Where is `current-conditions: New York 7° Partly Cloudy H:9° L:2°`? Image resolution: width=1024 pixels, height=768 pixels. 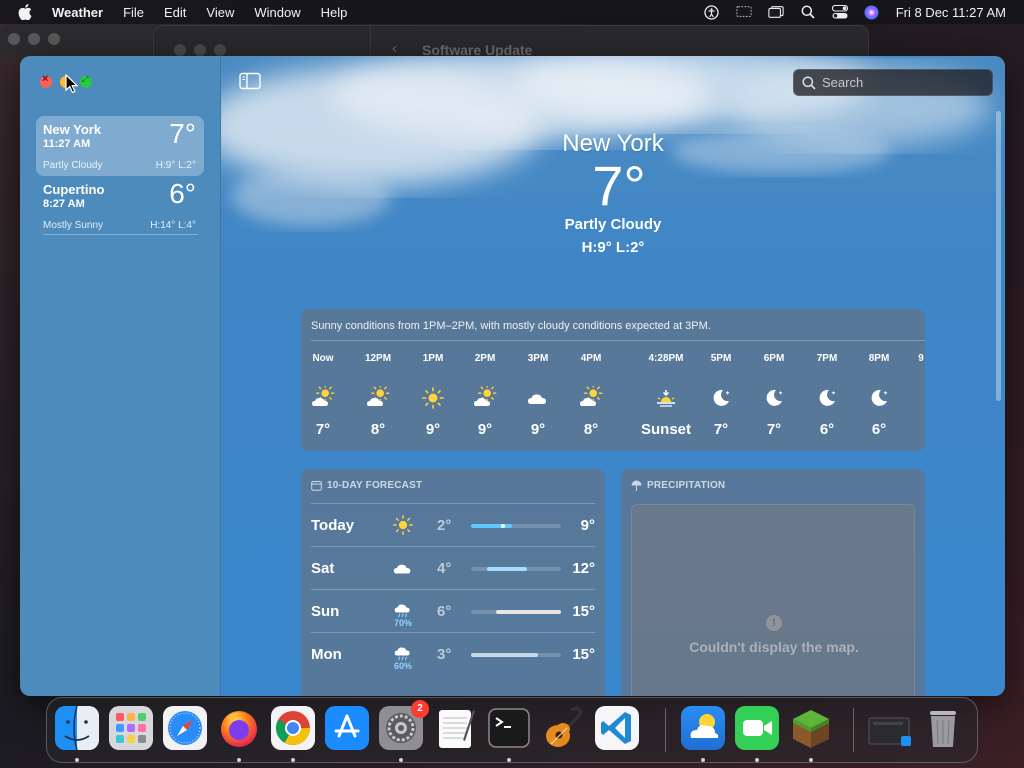 current-conditions: New York 7° Partly Cloudy H:9° L:2° is located at coordinates (613, 193).